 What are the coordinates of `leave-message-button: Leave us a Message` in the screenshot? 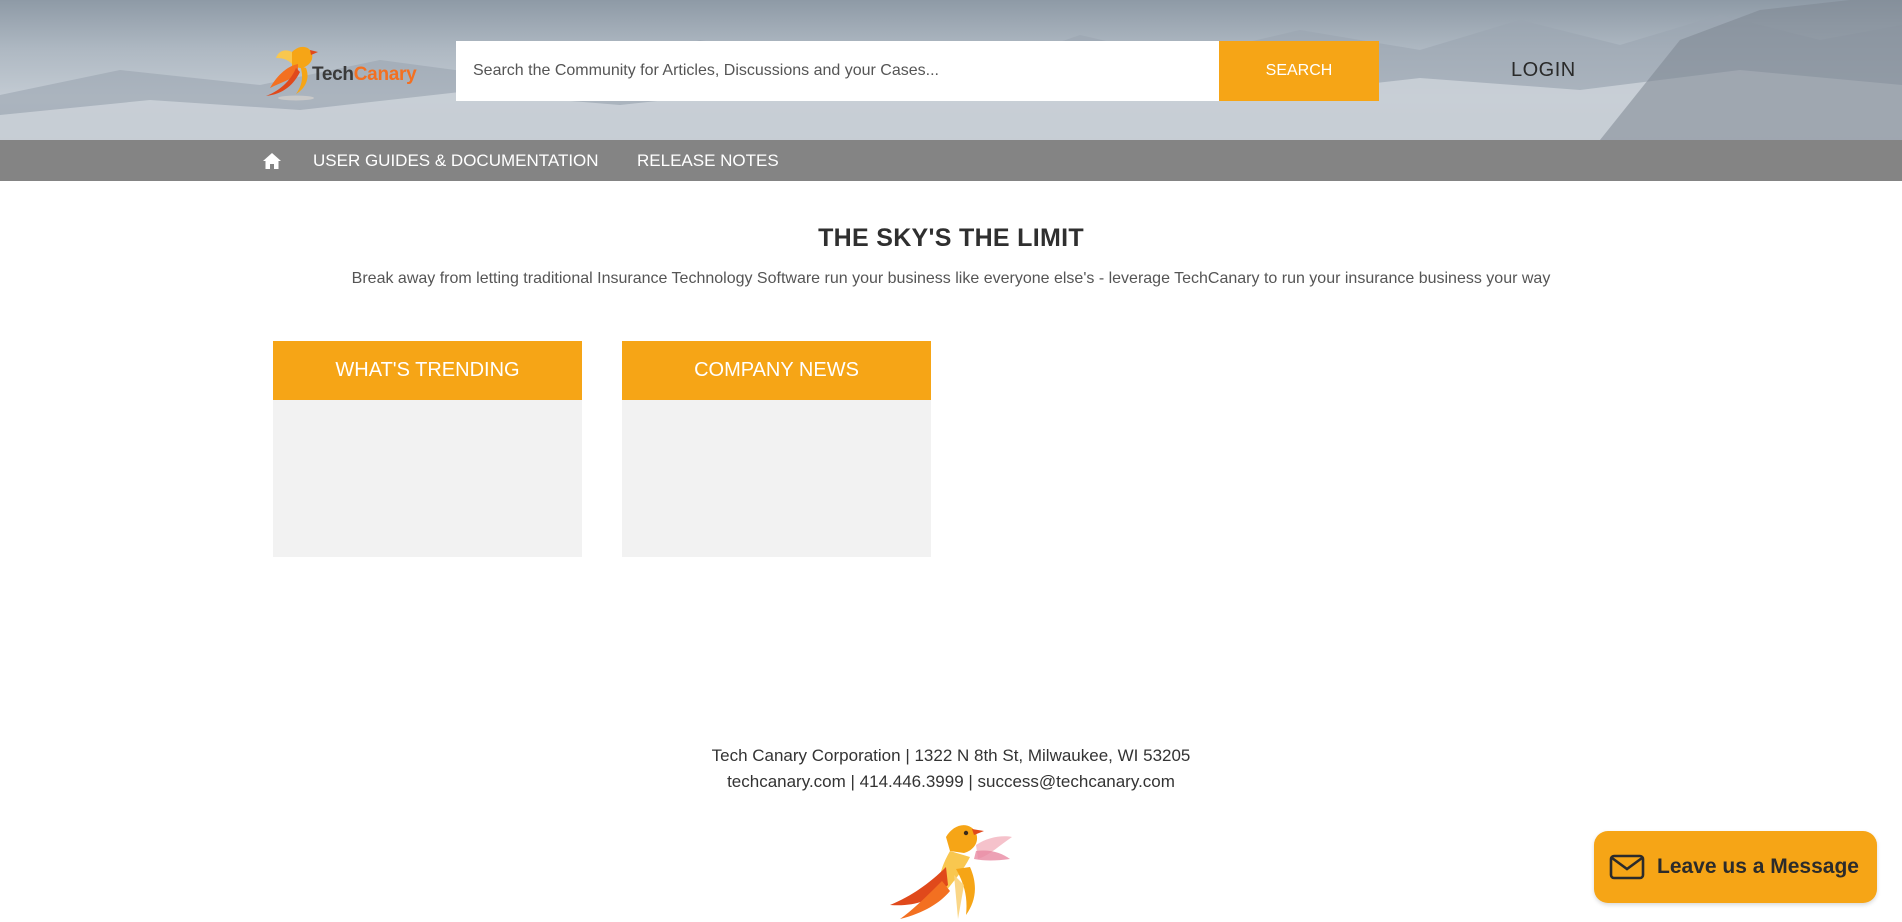 It's located at (1735, 867).